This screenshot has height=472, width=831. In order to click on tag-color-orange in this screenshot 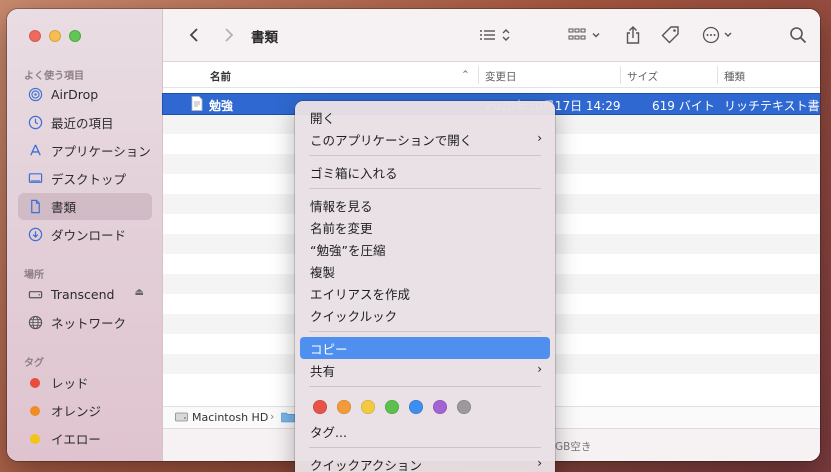, I will do `click(344, 407)`.